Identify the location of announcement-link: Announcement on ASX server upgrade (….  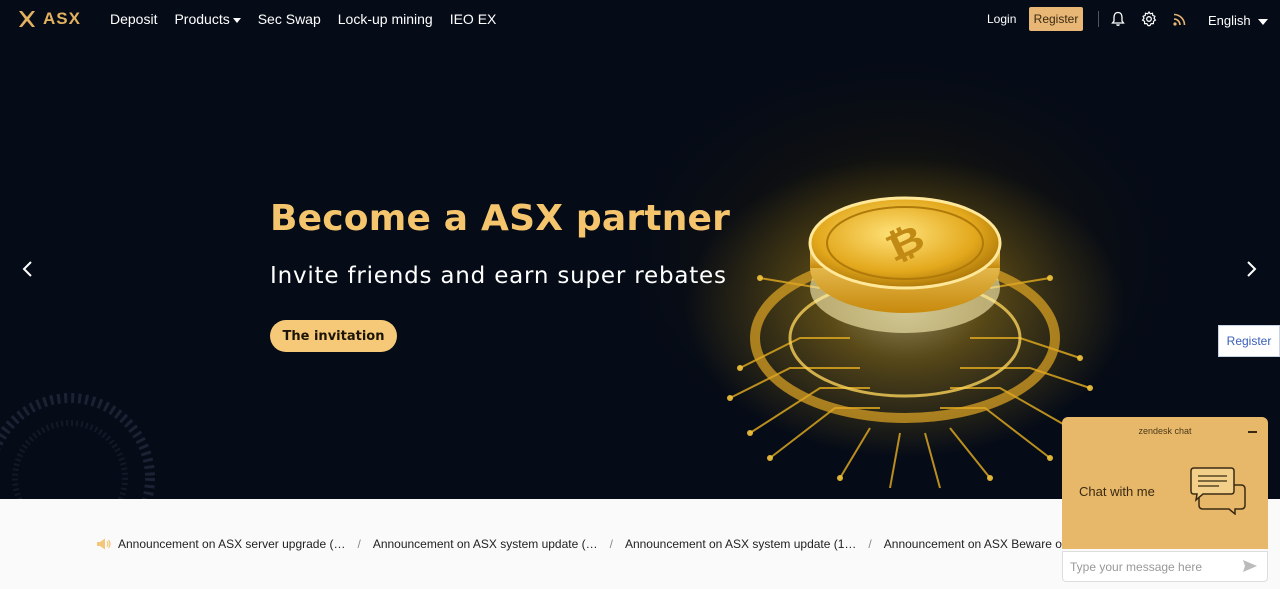
(231, 544).